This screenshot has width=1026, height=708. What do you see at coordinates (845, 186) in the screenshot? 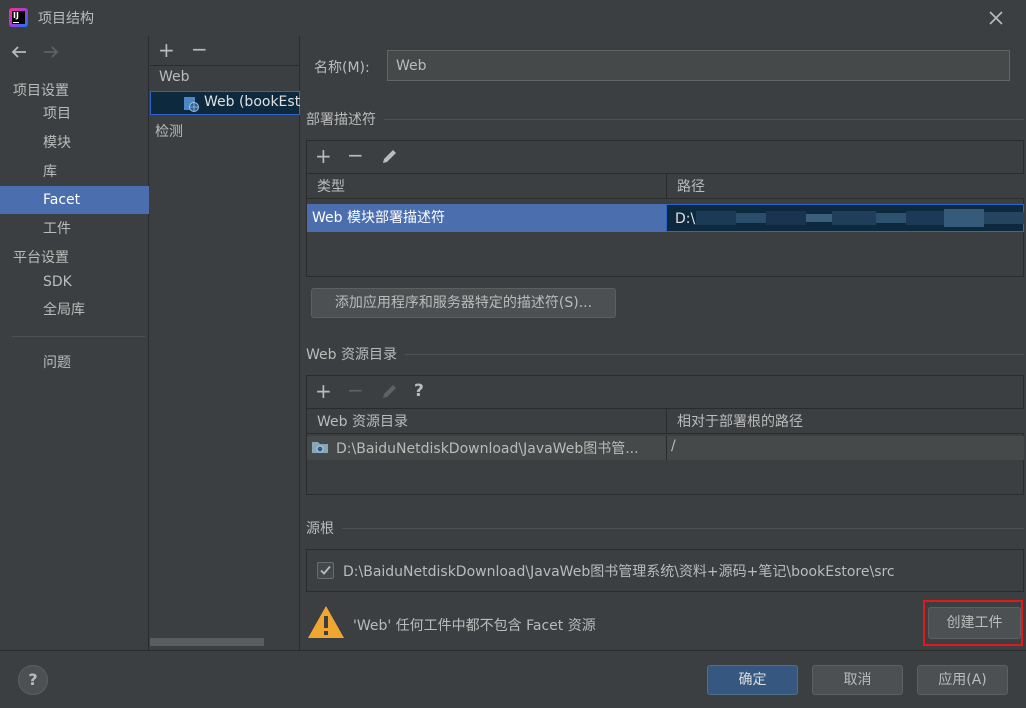
I see `column-header-path: 路径` at bounding box center [845, 186].